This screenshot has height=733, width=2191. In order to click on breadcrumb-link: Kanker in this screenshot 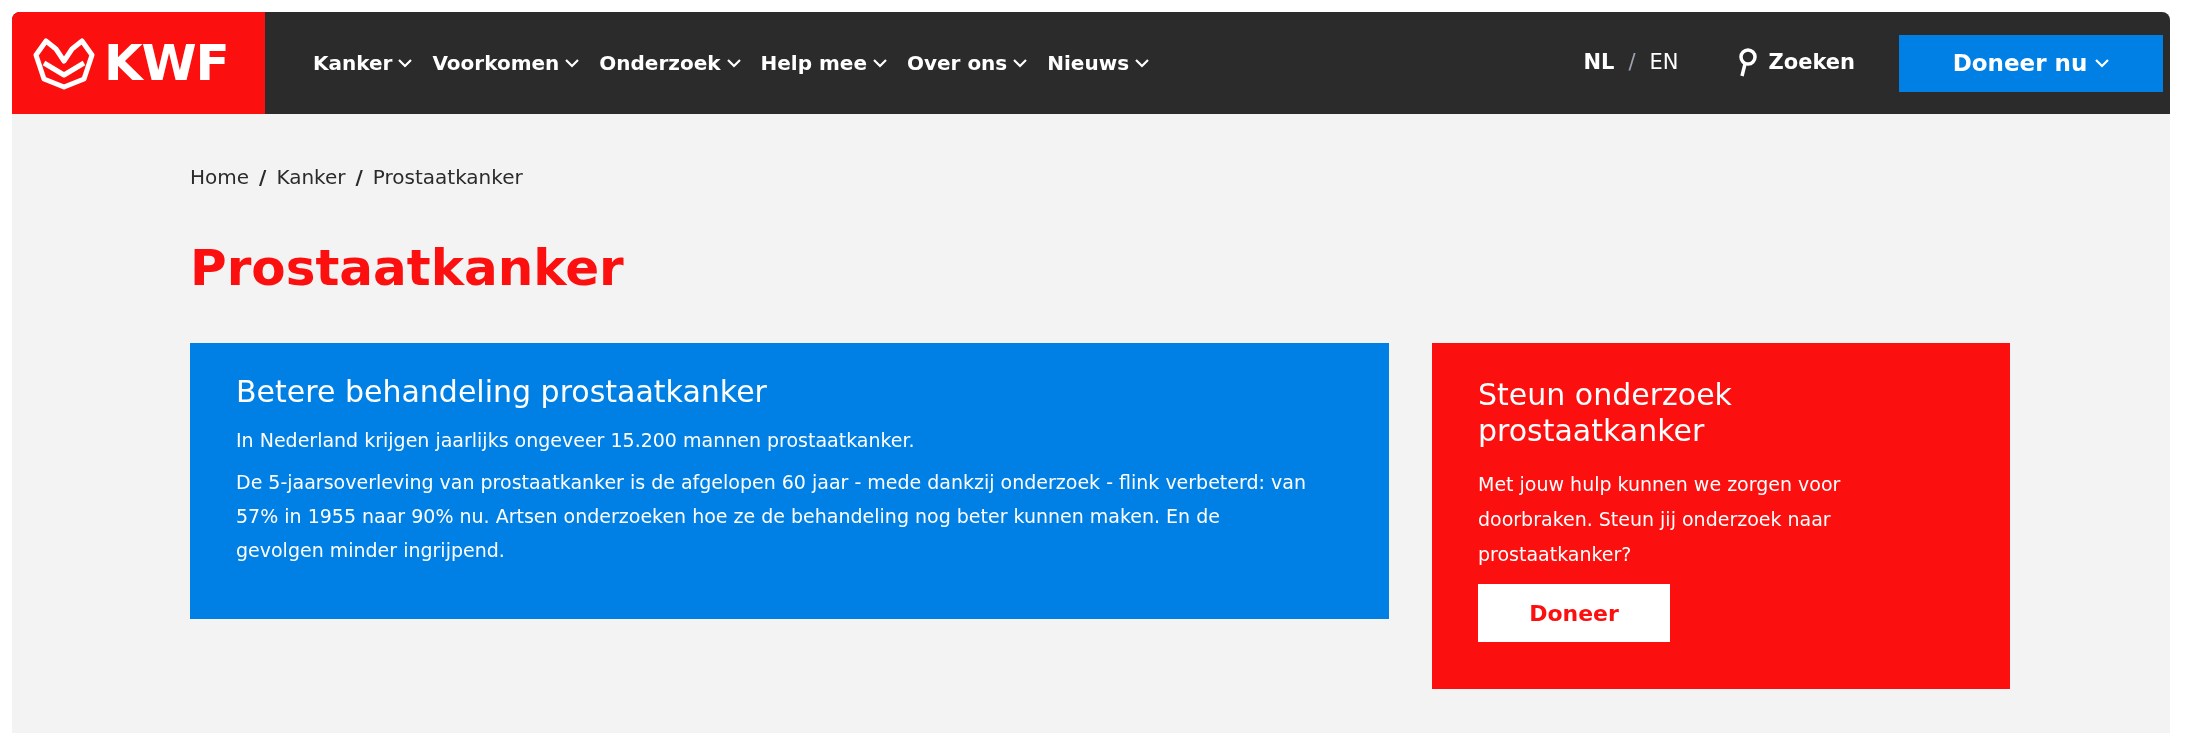, I will do `click(311, 177)`.